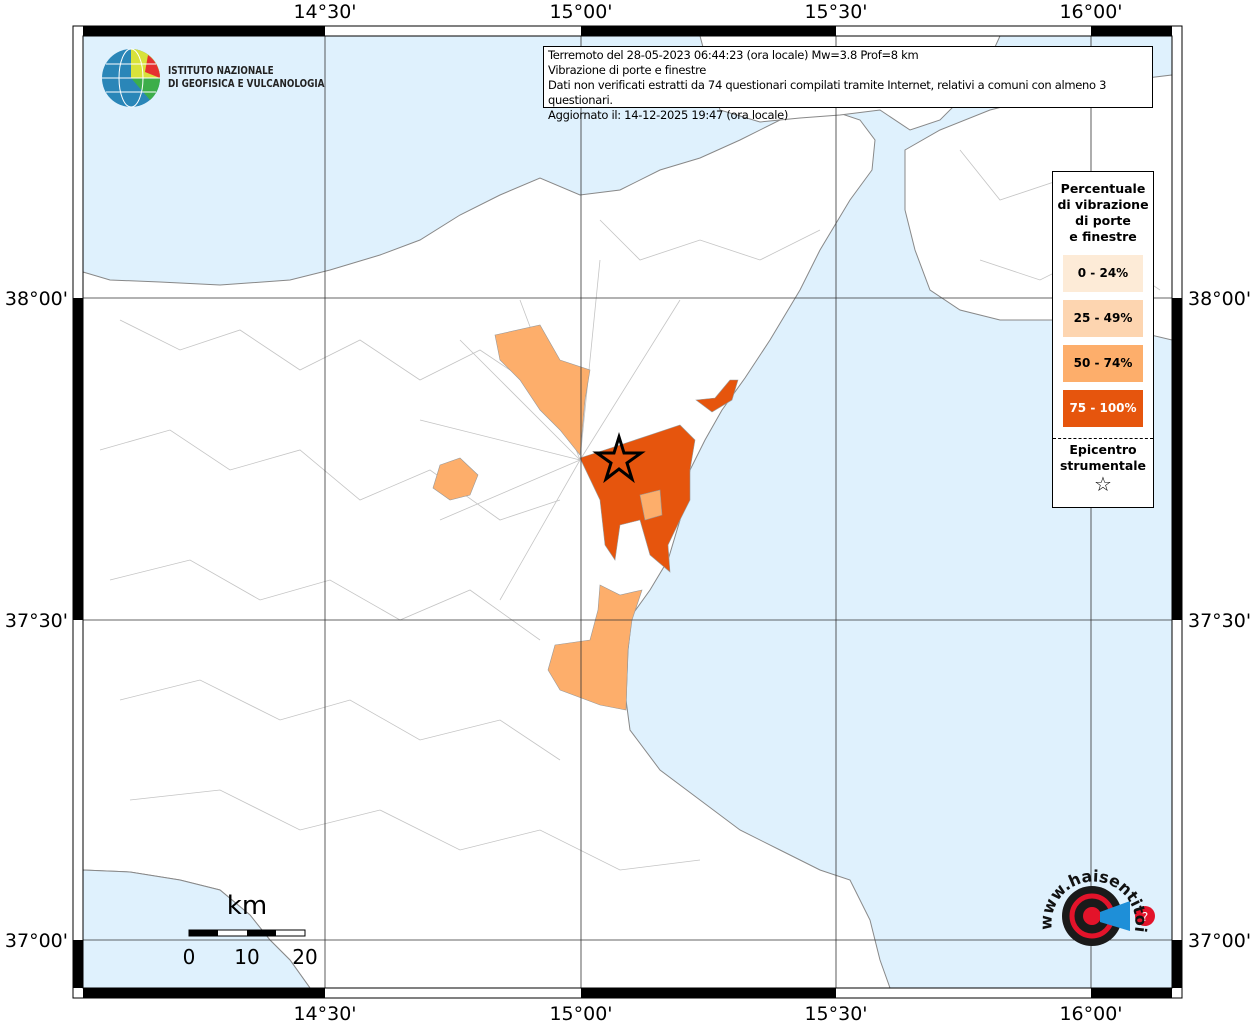  Describe the element at coordinates (246, 83) in the screenshot. I see `logo-line: DI GEOFISICA E VULCANOLOGIA` at that location.